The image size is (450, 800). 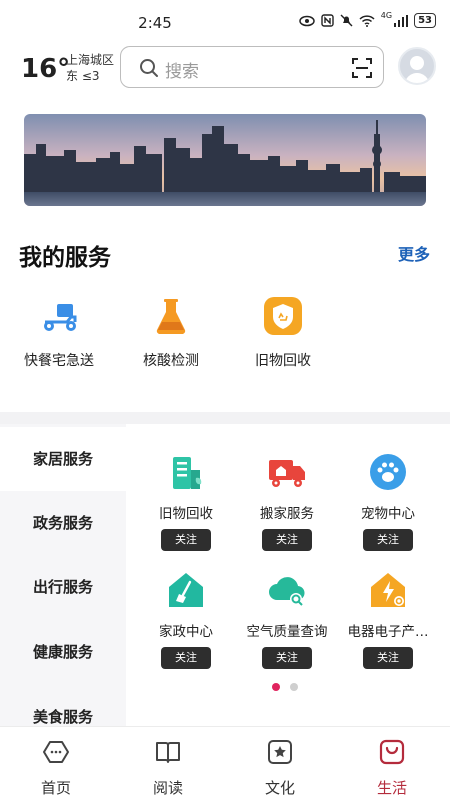 What do you see at coordinates (186, 619) in the screenshot?
I see `grid-item: 家政中心 关注` at bounding box center [186, 619].